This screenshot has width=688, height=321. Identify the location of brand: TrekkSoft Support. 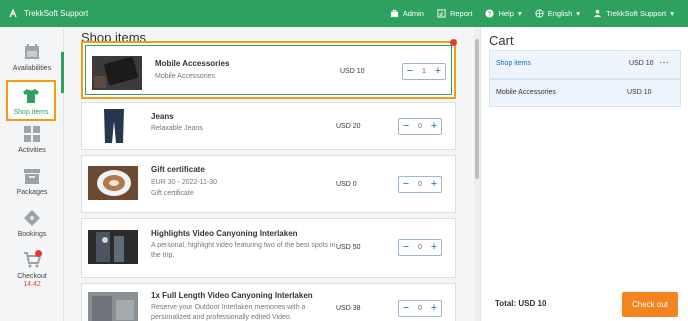
(44, 13).